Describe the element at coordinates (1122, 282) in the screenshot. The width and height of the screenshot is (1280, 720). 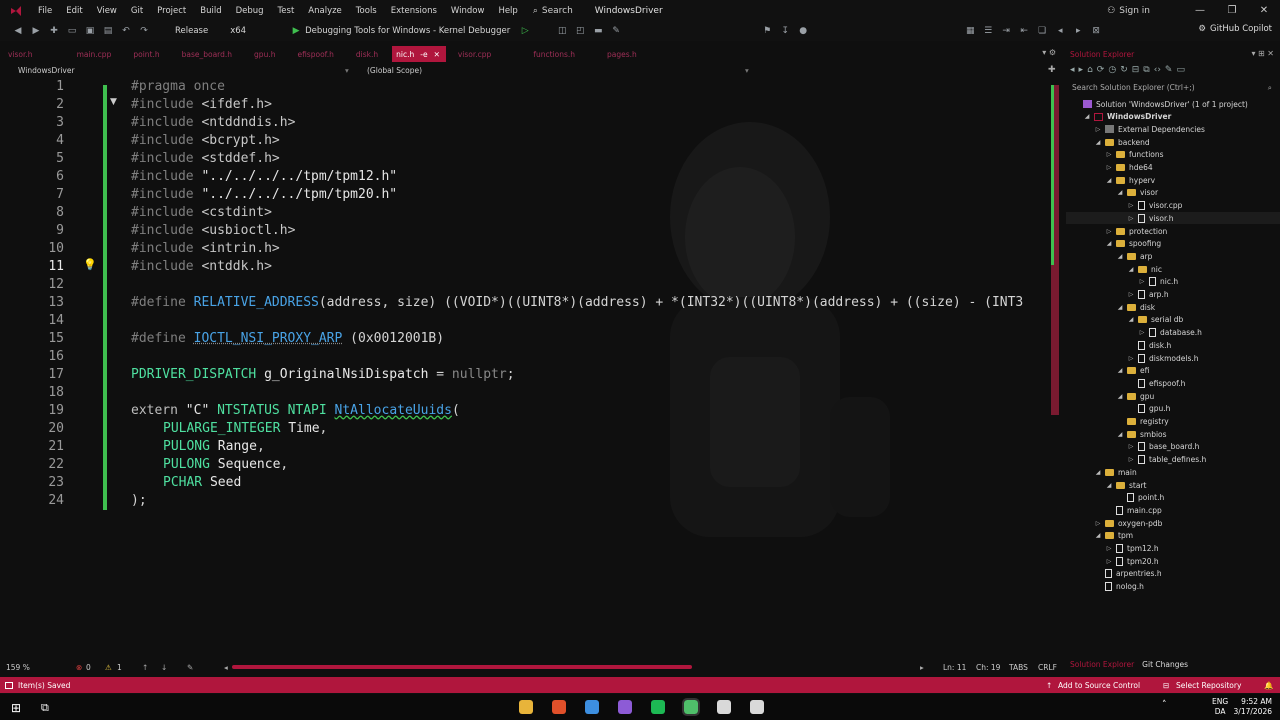
I see `tree-item-nic-h: ▷ nic.h` at that location.